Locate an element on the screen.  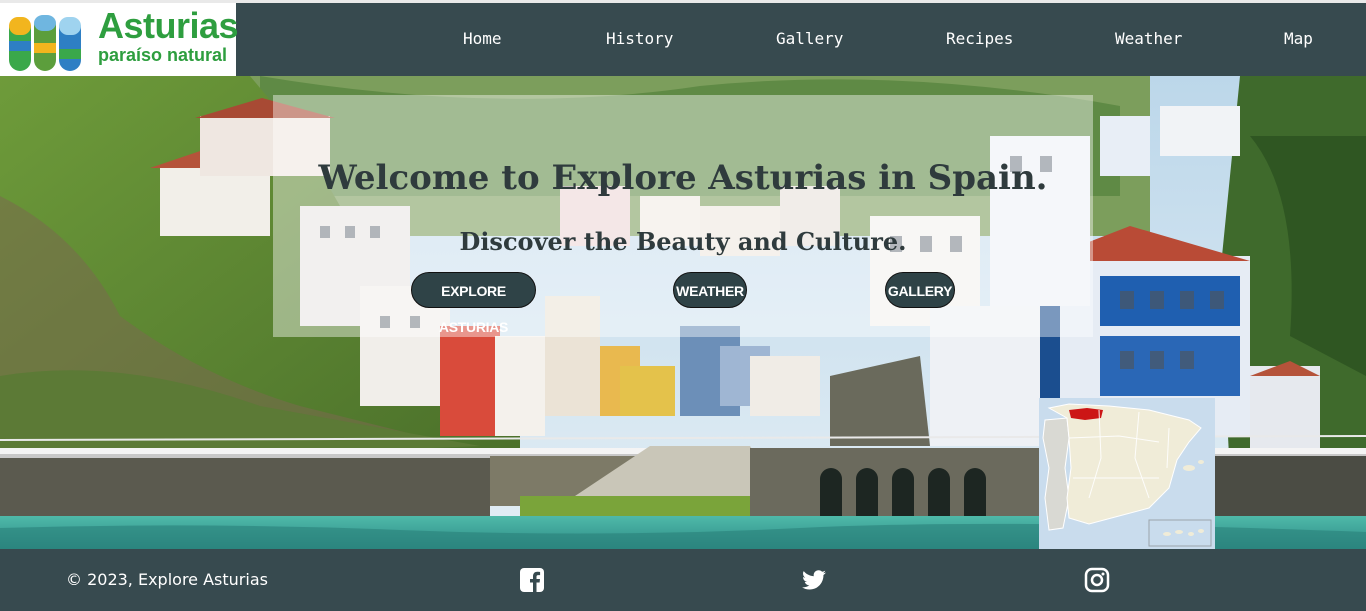
weather-button: WEATHER is located at coordinates (710, 290).